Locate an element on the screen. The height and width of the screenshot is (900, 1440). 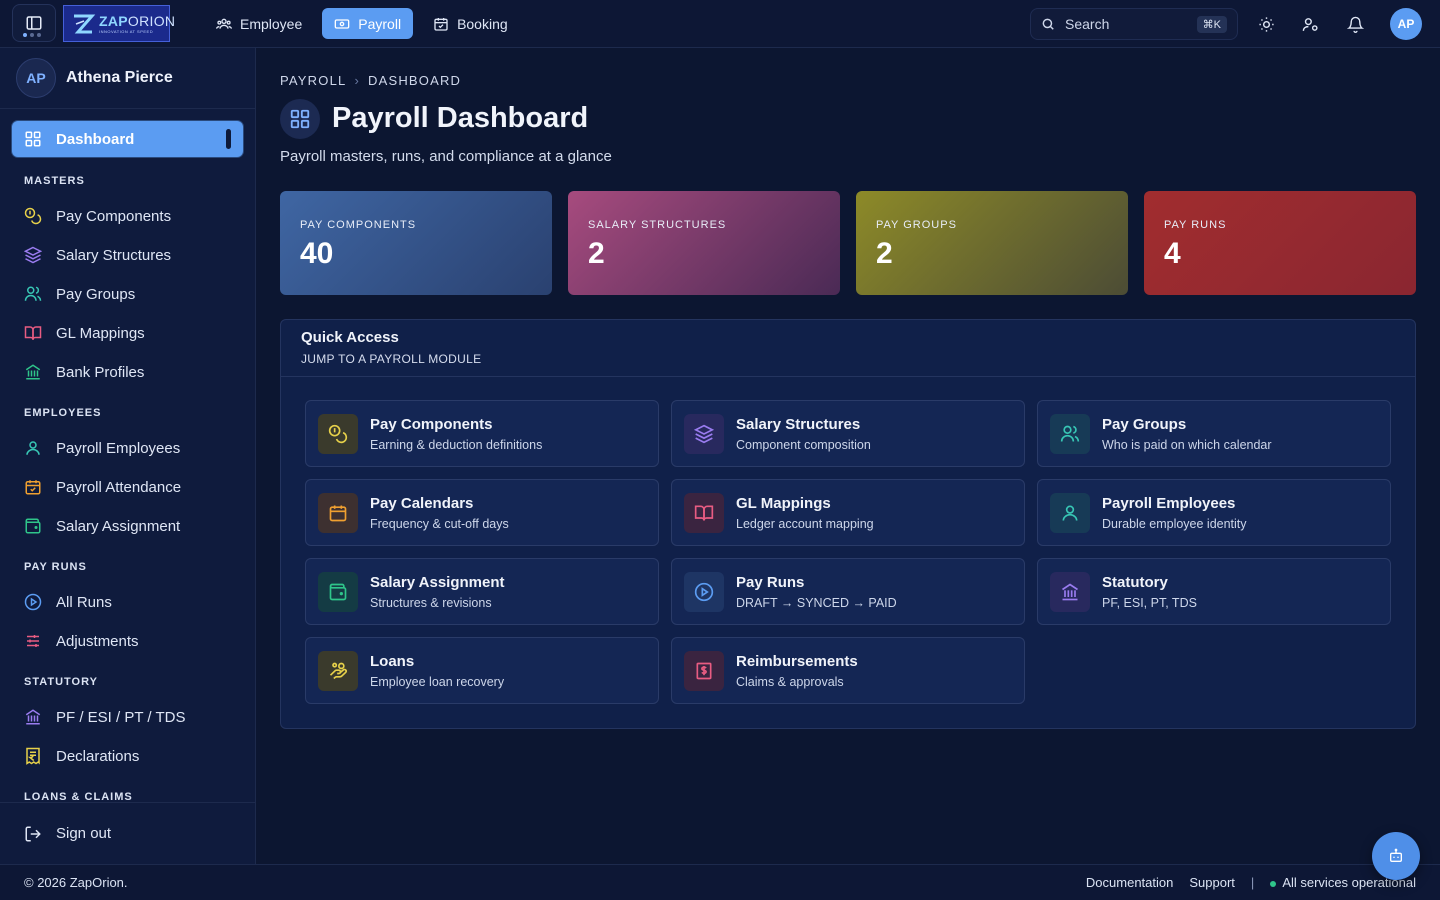
quick-card-reimbursements: Reimbursements Claims & approvals is located at coordinates (848, 670).